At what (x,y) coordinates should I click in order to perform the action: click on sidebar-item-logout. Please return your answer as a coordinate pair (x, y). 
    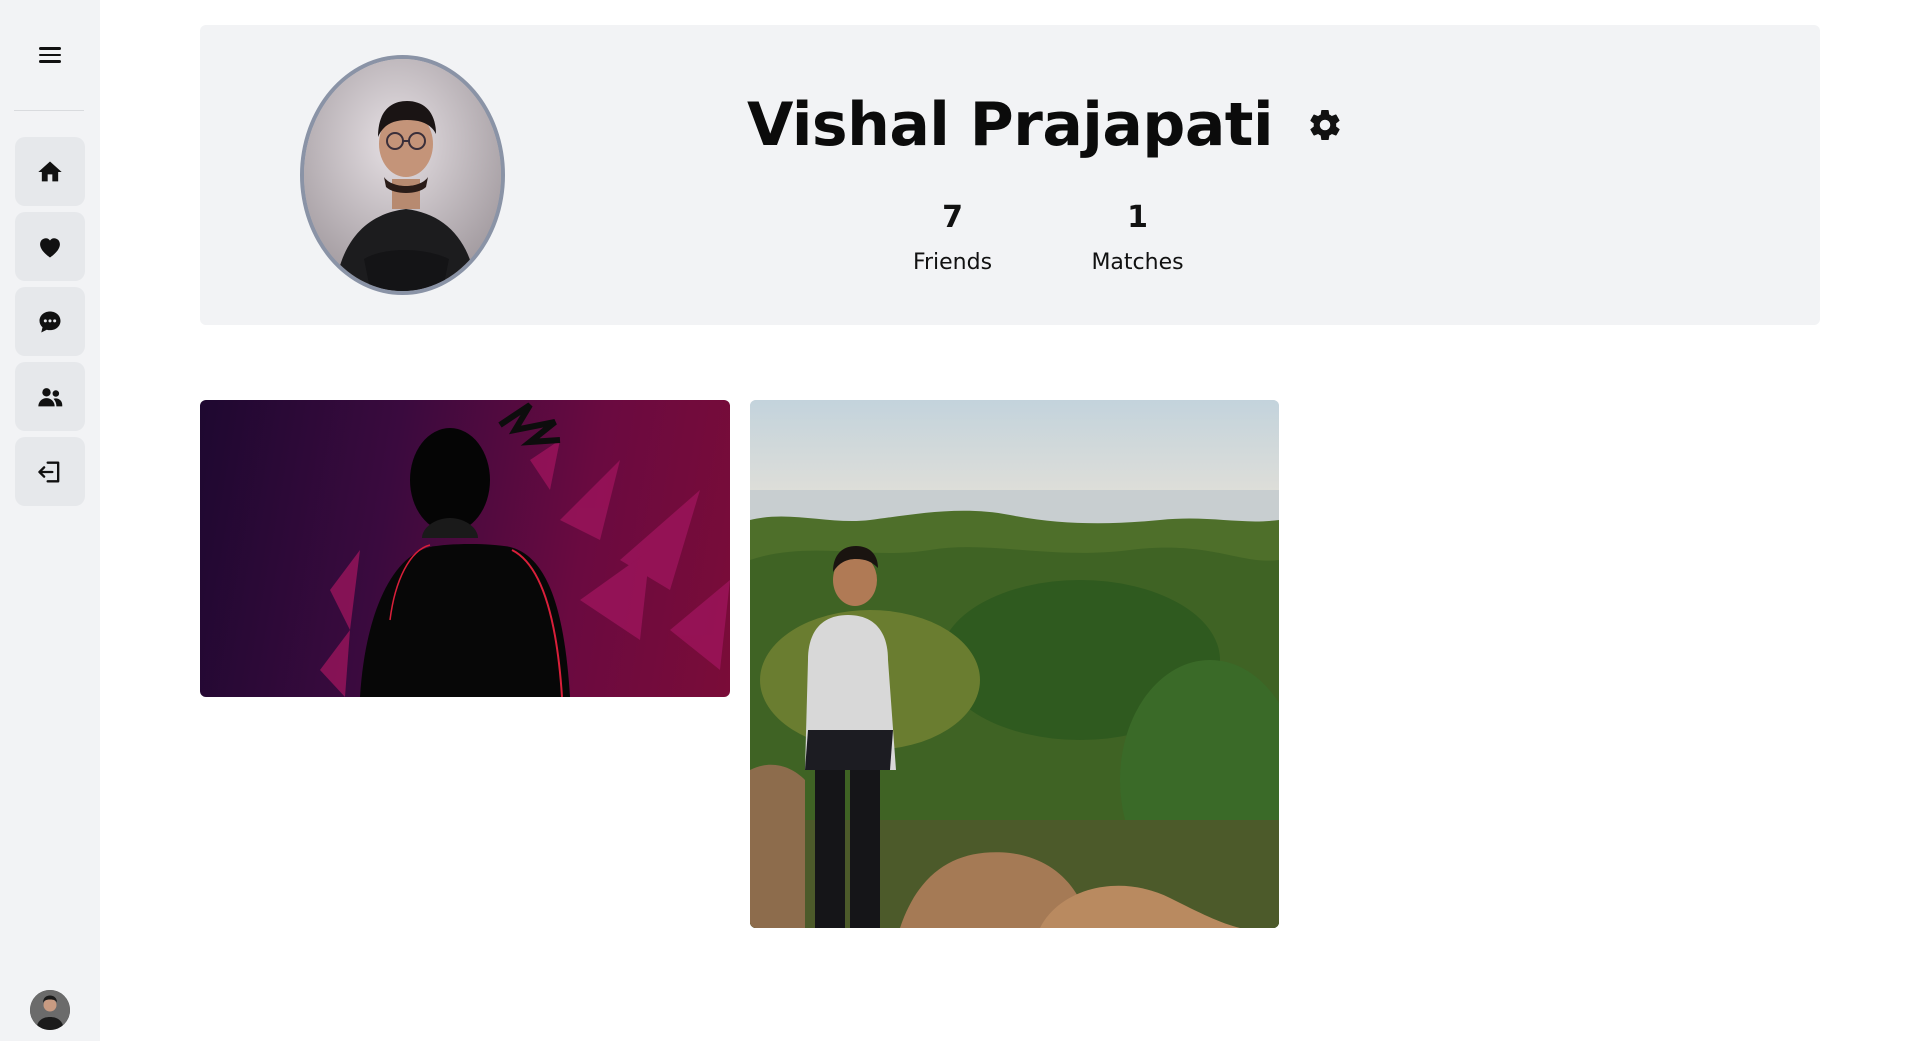
    Looking at the image, I should click on (50, 471).